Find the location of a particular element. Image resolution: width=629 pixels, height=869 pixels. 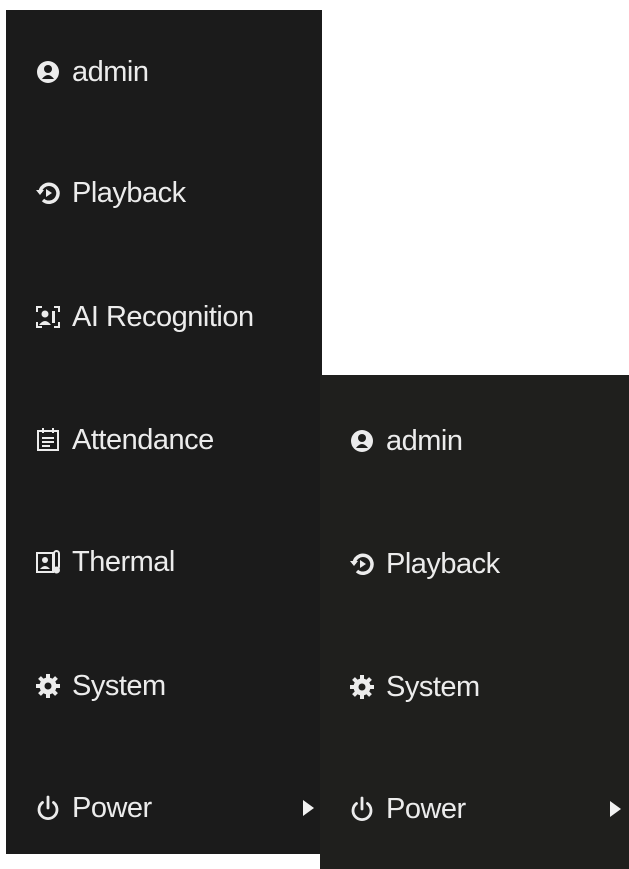

menu-item-label: AI Recognition is located at coordinates (163, 316).